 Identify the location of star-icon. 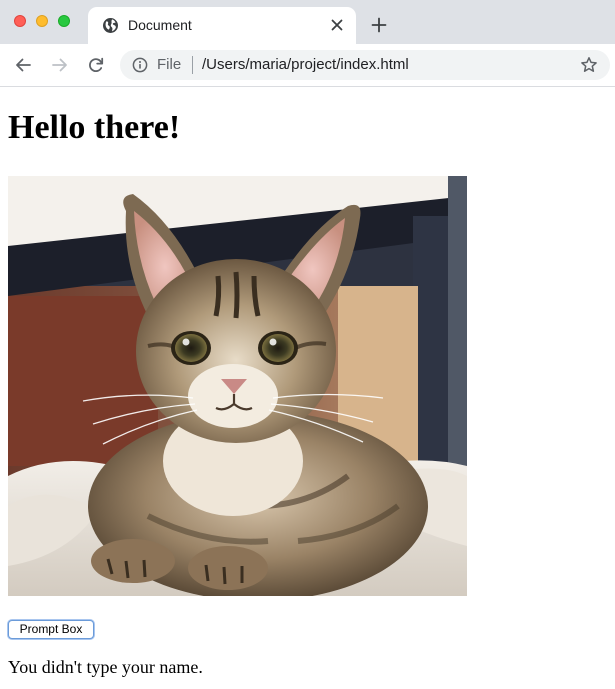
(589, 65).